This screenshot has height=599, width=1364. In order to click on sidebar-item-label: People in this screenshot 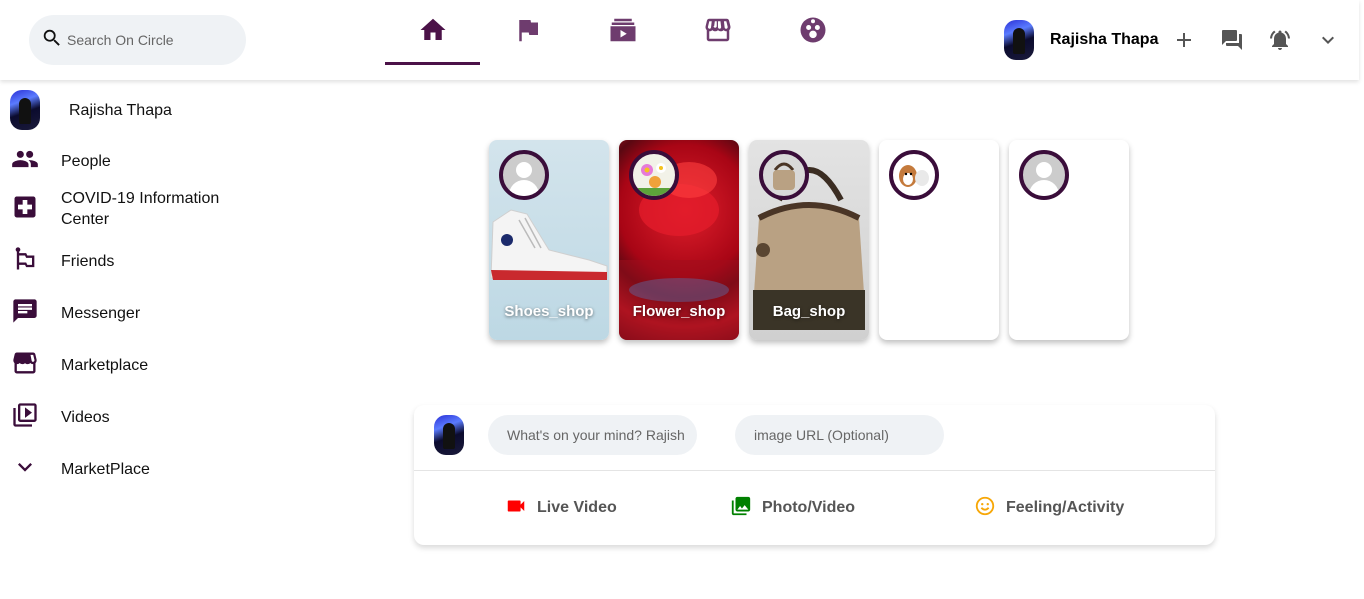, I will do `click(86, 161)`.